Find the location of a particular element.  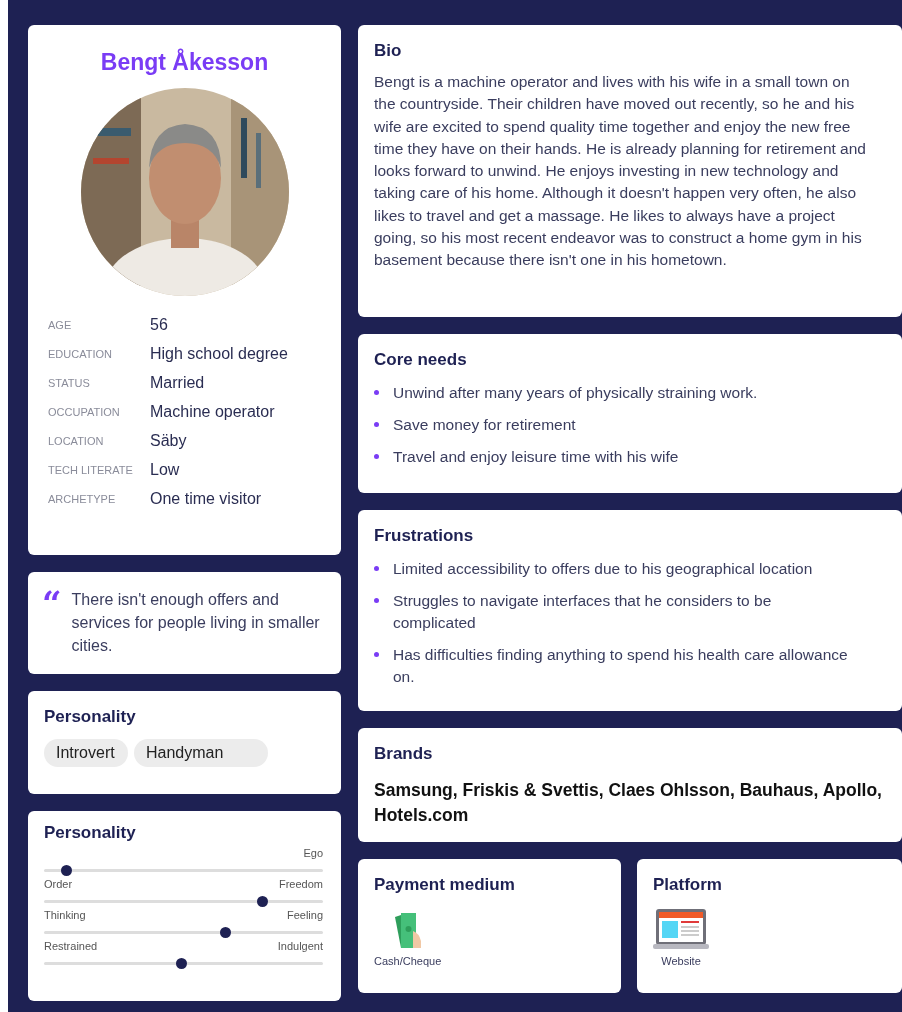

fact-label: TECH LITERATE is located at coordinates (91, 470).